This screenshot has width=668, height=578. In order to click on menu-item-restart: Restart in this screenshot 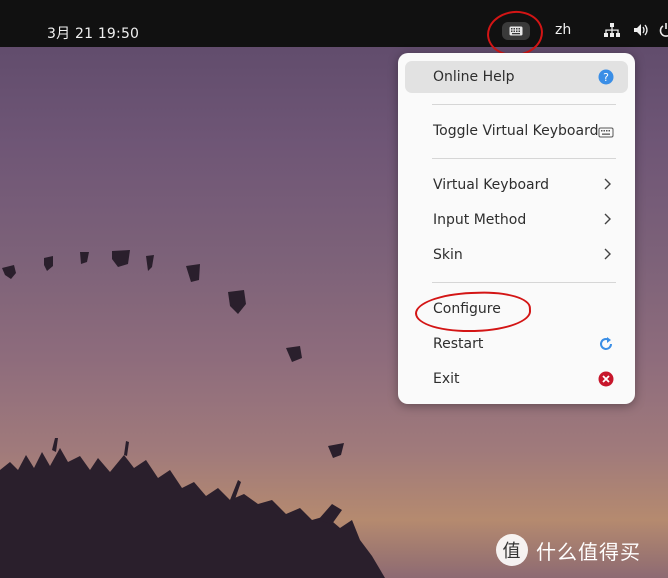, I will do `click(516, 344)`.